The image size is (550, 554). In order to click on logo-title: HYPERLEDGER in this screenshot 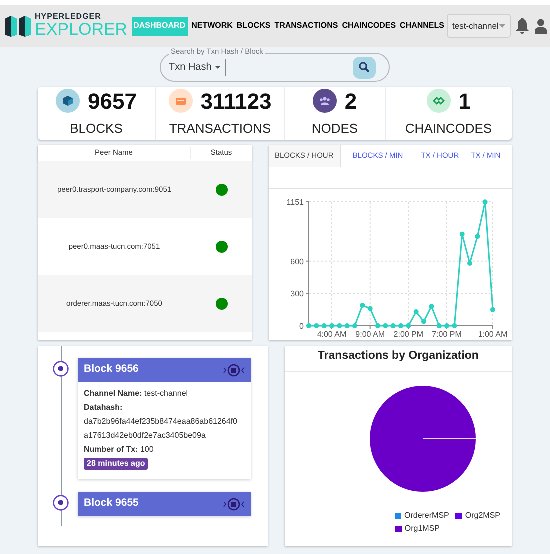, I will do `click(68, 17)`.